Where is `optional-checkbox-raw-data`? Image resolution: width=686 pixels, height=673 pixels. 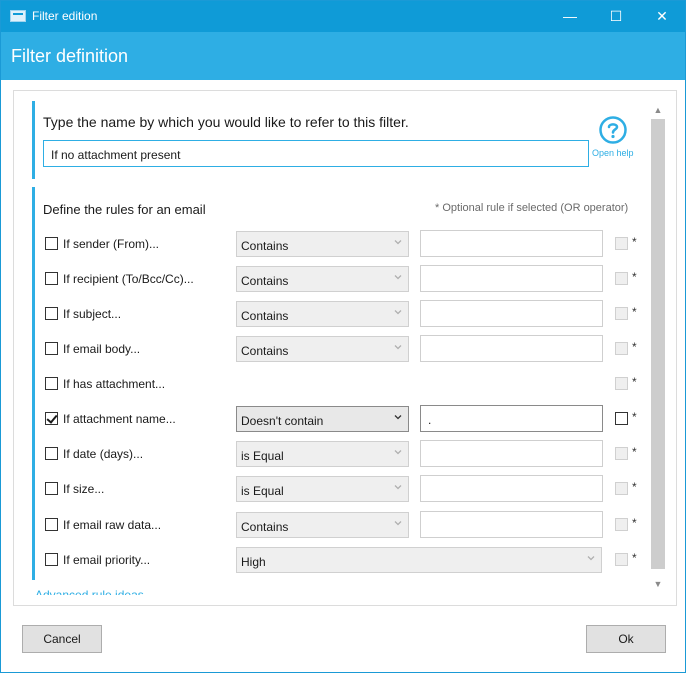 optional-checkbox-raw-data is located at coordinates (621, 524).